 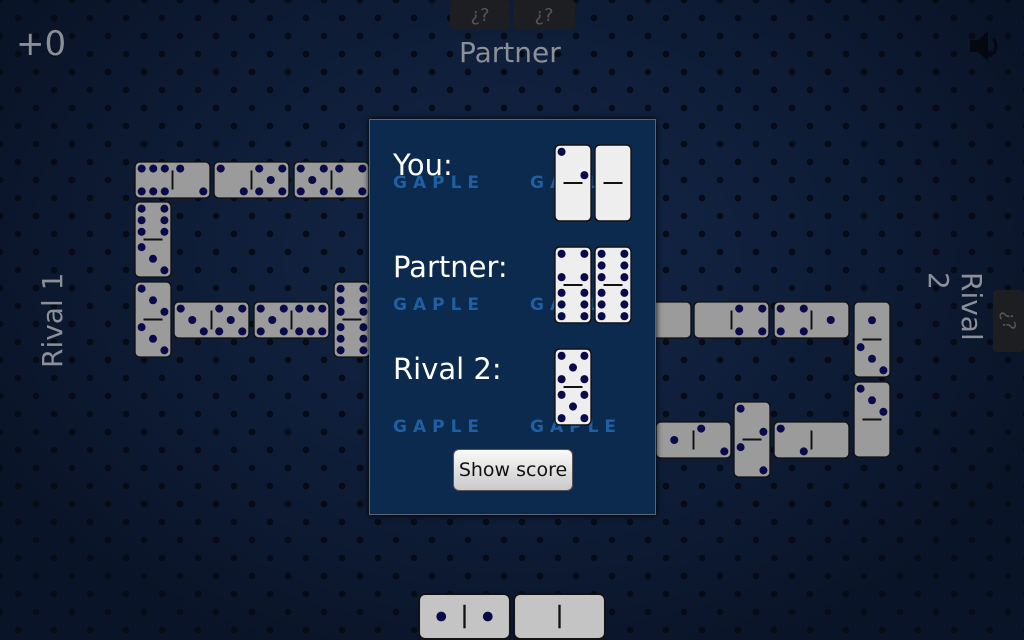 What do you see at coordinates (450, 267) in the screenshot?
I see `partner-row-label: Partner:` at bounding box center [450, 267].